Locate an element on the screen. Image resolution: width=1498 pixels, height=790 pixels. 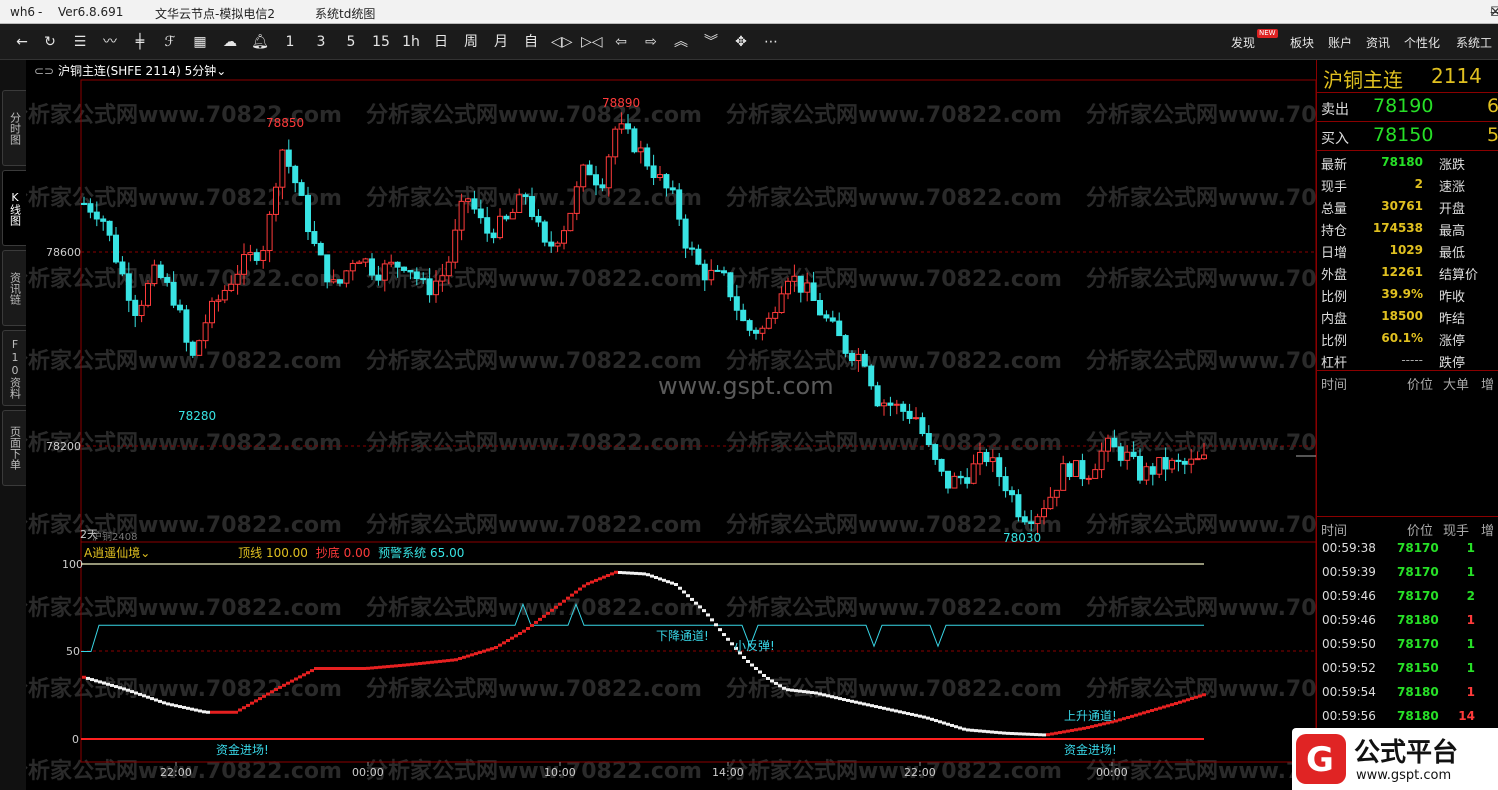
stat-row: 内盘 18500 昨结 is located at coordinates (1407, 316).